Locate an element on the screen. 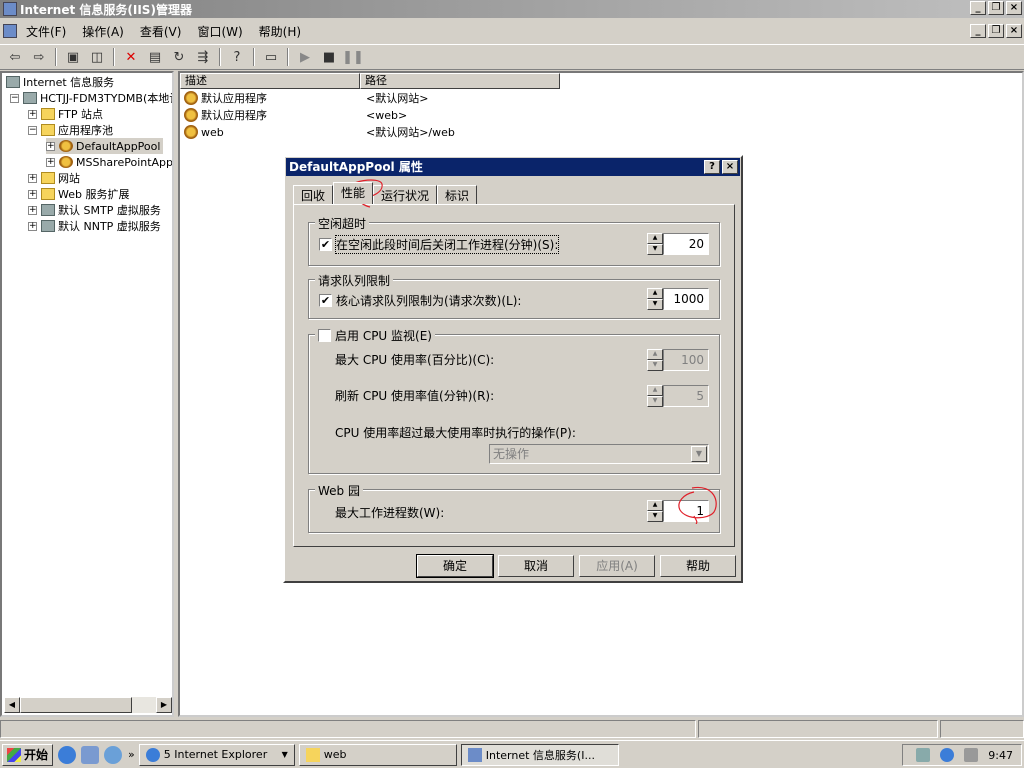 Image resolution: width=1024 pixels, height=768 pixels. idle-timeout-checkbox: ✔ is located at coordinates (325, 244).